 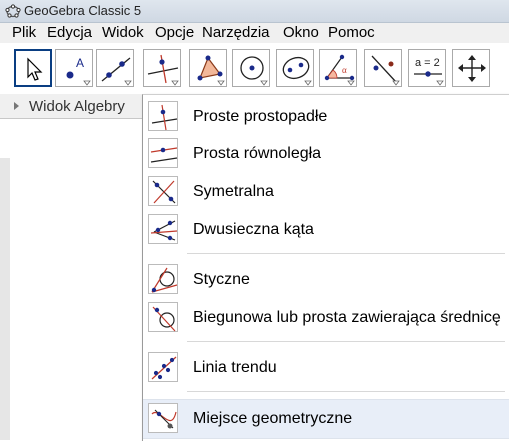 What do you see at coordinates (163, 317) in the screenshot?
I see `polar-line-icon` at bounding box center [163, 317].